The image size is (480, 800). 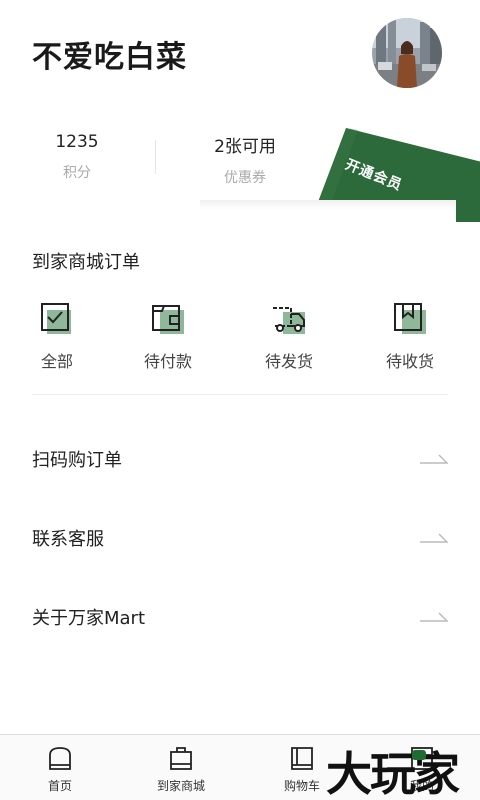 What do you see at coordinates (77, 157) in the screenshot?
I see `points-stat: 1235 积分` at bounding box center [77, 157].